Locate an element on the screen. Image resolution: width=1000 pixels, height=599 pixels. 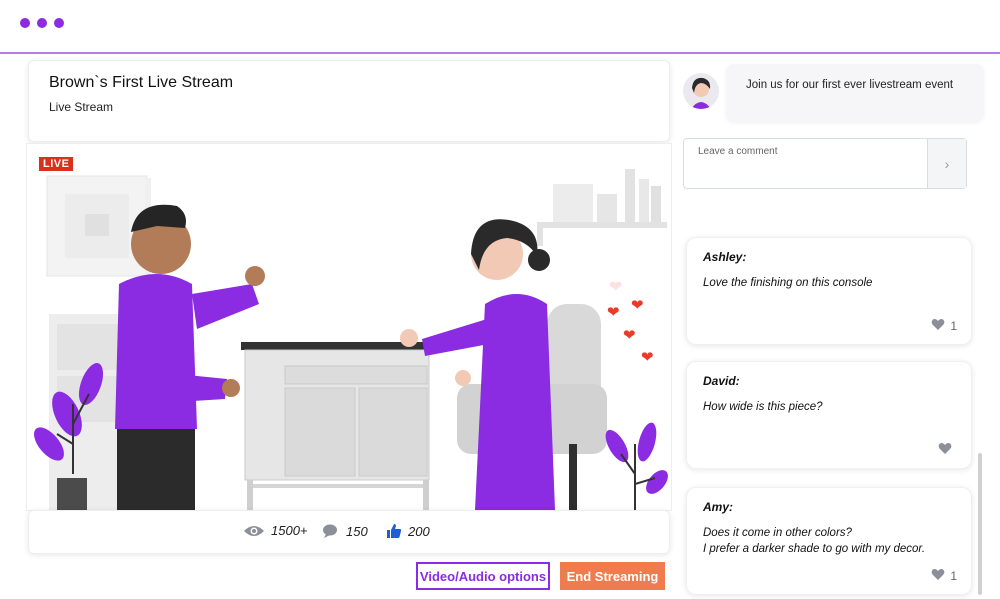
stream-title-card: Brown`s First Live Stream Live Stream is located at coordinates (349, 101).